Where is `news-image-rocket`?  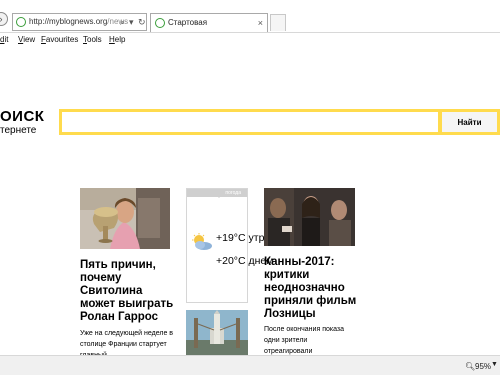 news-image-rocket is located at coordinates (217, 332).